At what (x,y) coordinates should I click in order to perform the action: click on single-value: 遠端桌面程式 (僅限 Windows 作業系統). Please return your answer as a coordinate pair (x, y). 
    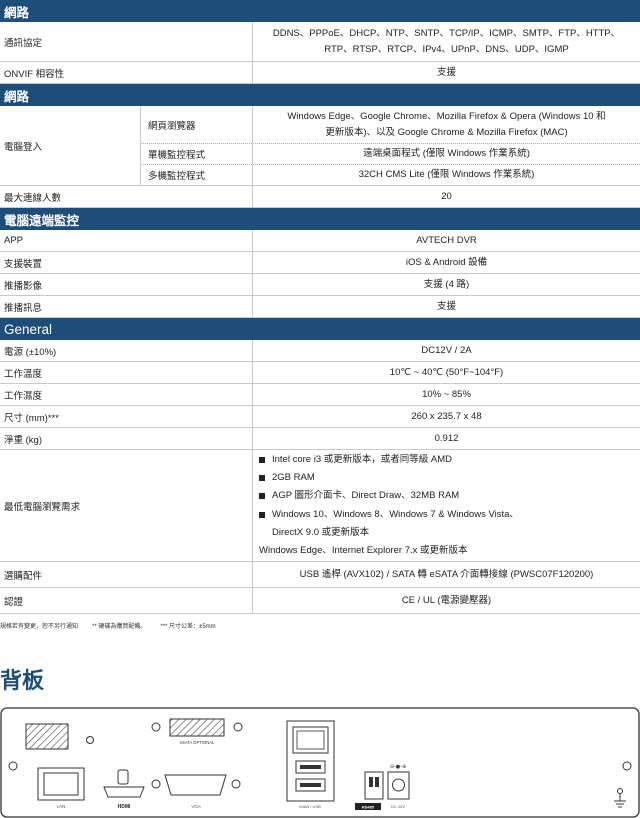
    Looking at the image, I should click on (446, 154).